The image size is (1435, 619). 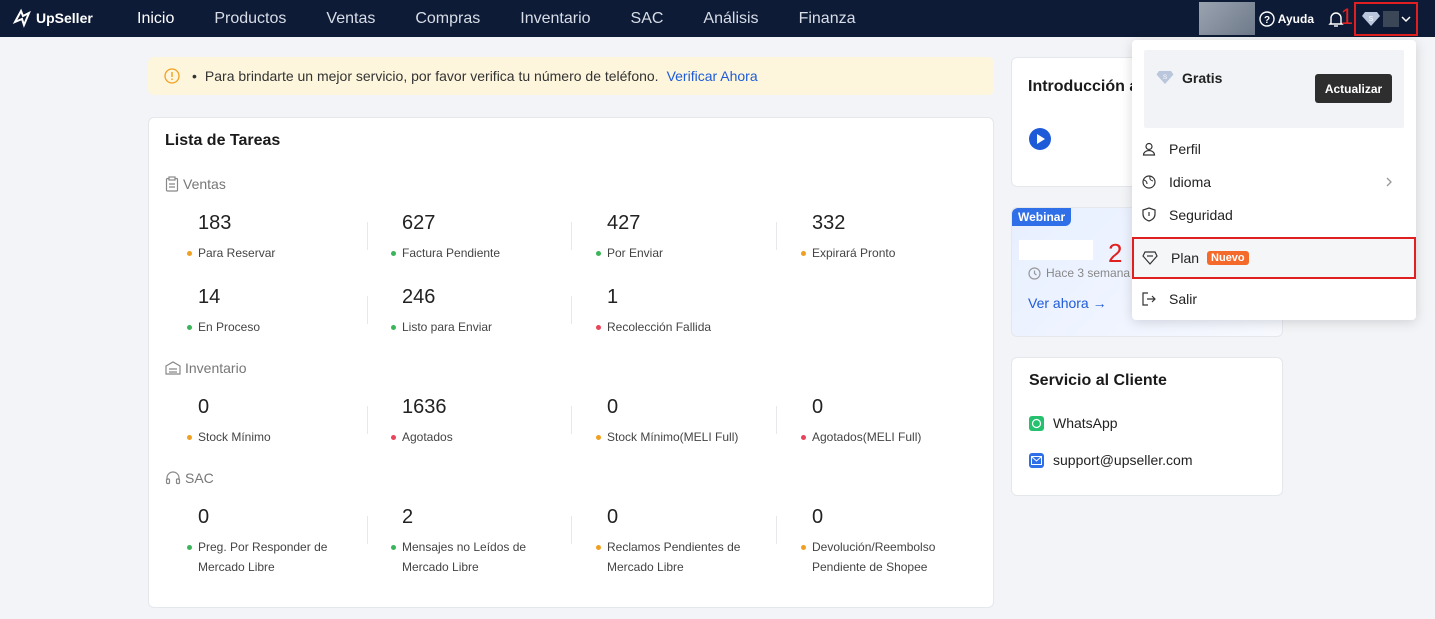 I want to click on metric-value: 427, so click(x=624, y=223).